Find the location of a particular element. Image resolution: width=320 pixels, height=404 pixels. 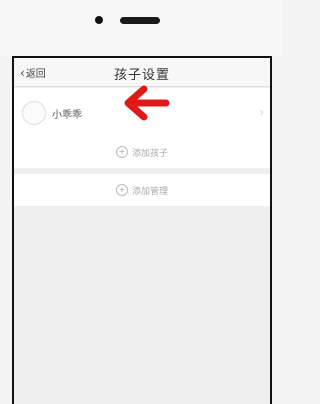

child-name: 小乖乖 is located at coordinates (67, 115).